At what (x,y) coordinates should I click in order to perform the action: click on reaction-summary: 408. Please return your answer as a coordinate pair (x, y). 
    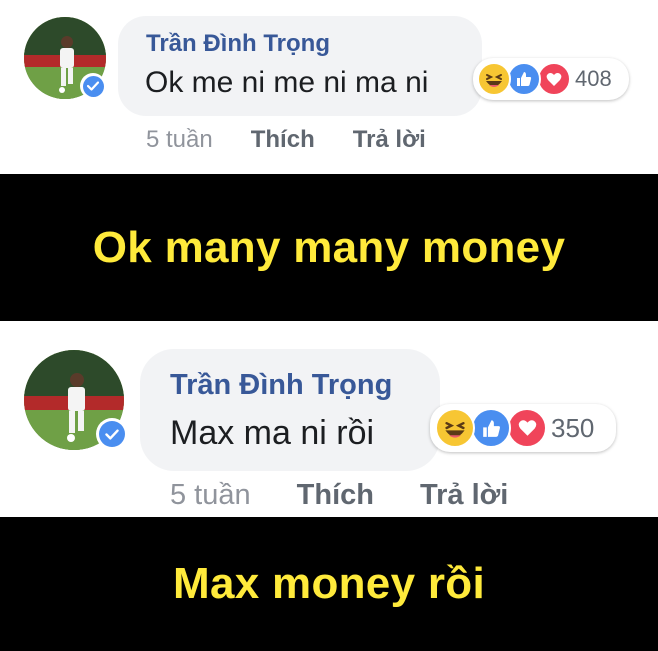
    Looking at the image, I should click on (551, 79).